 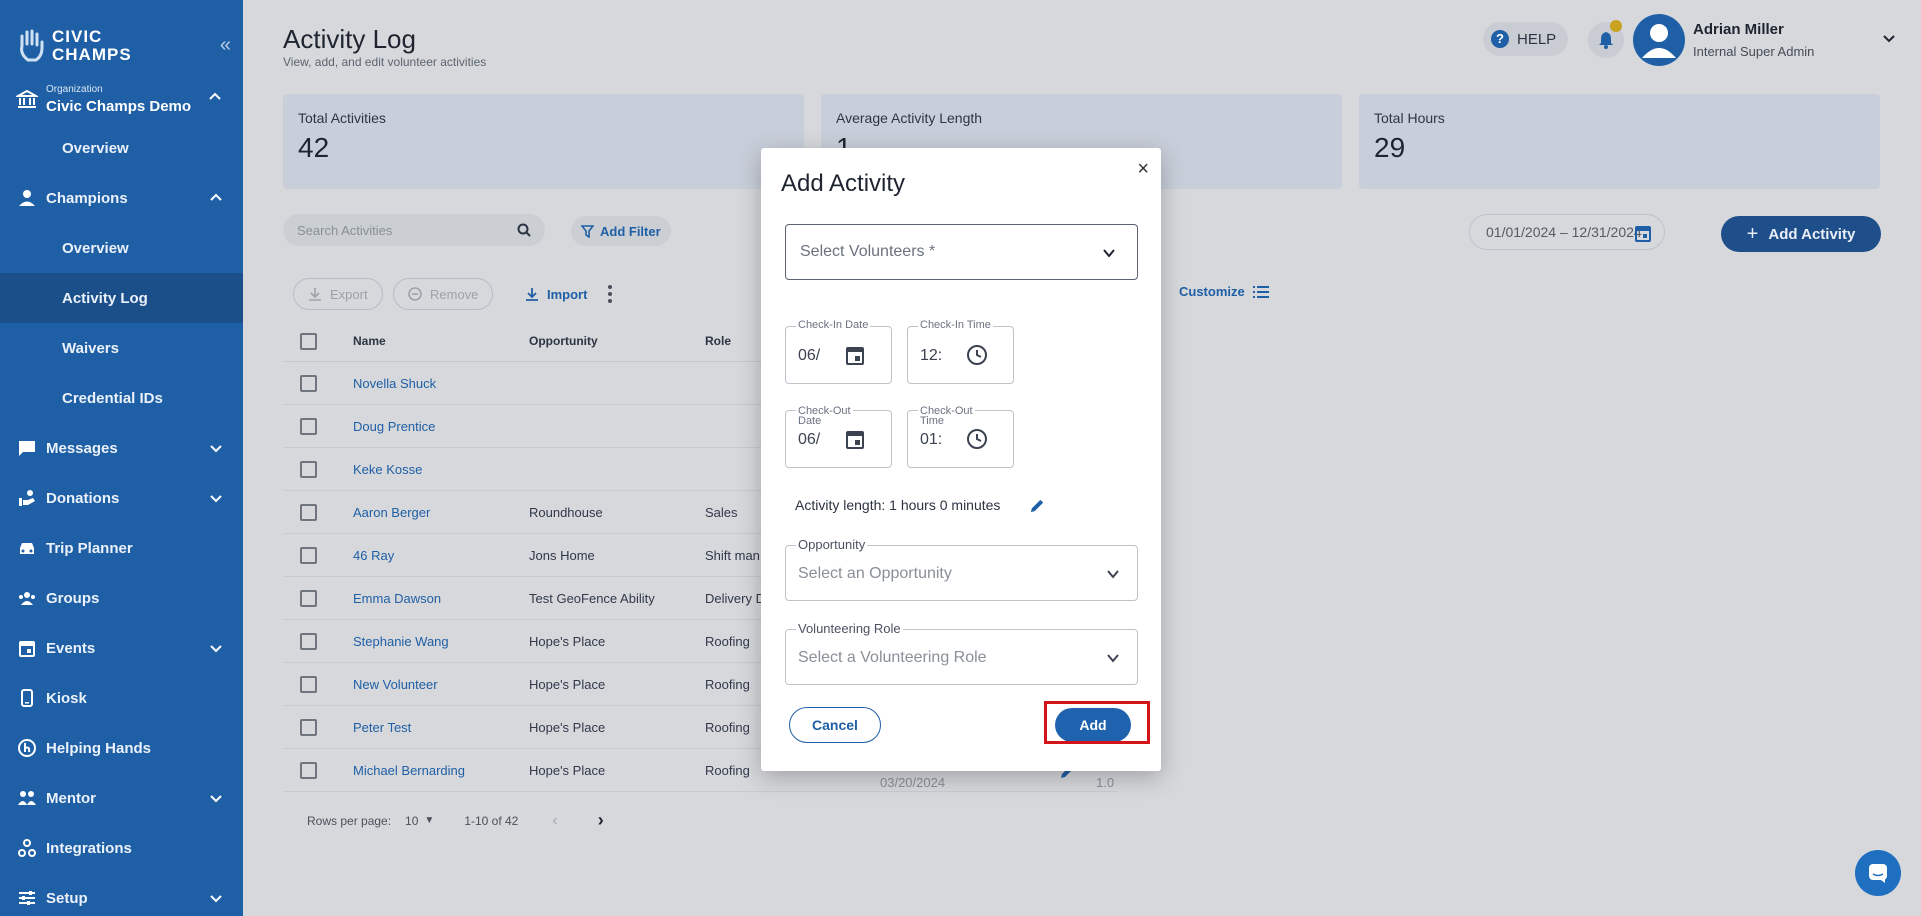 I want to click on civic-champs-logo: CIVIC CHAMPS, so click(x=74, y=46).